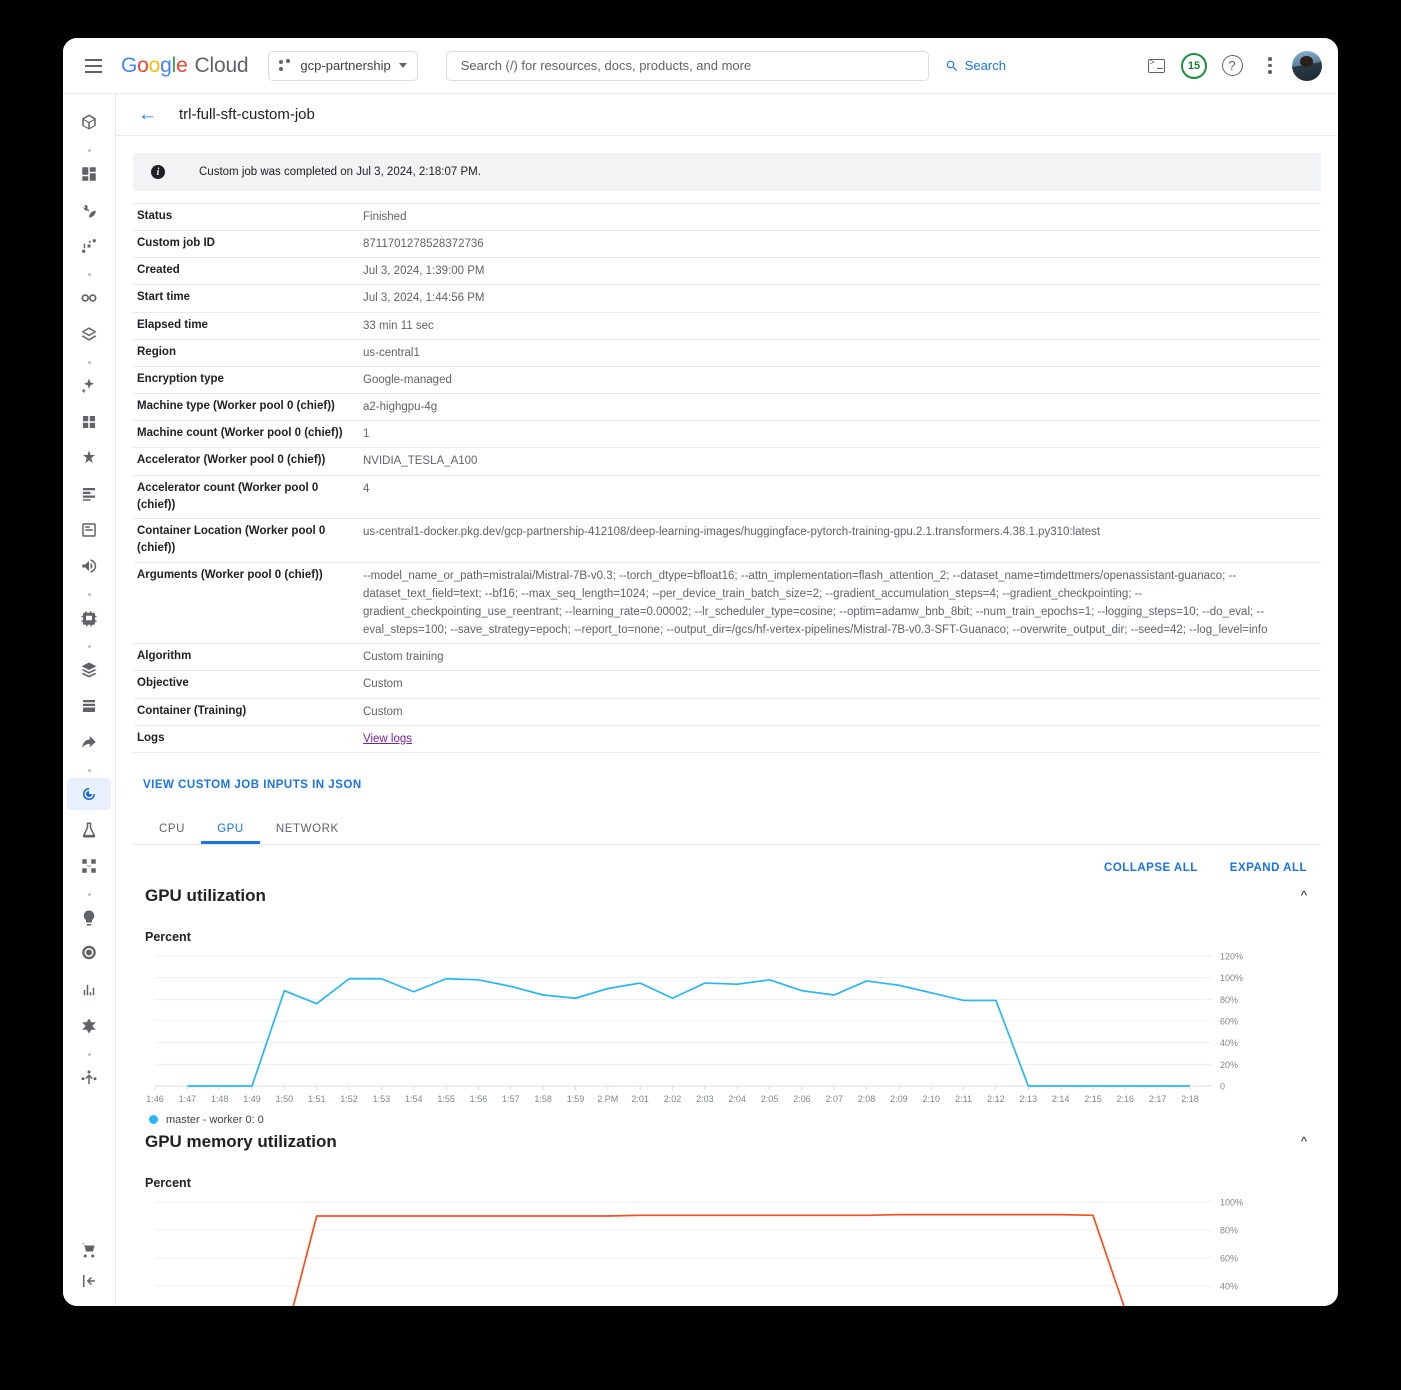  I want to click on detail-label: Machine type (Worker pool 0 (chief)), so click(236, 406).